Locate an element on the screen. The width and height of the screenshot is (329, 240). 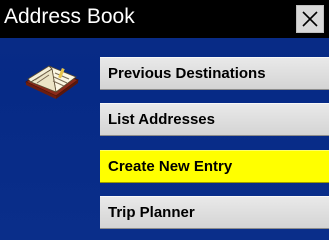
menu-button-previous-destinations: Previous Destinations is located at coordinates (214, 73).